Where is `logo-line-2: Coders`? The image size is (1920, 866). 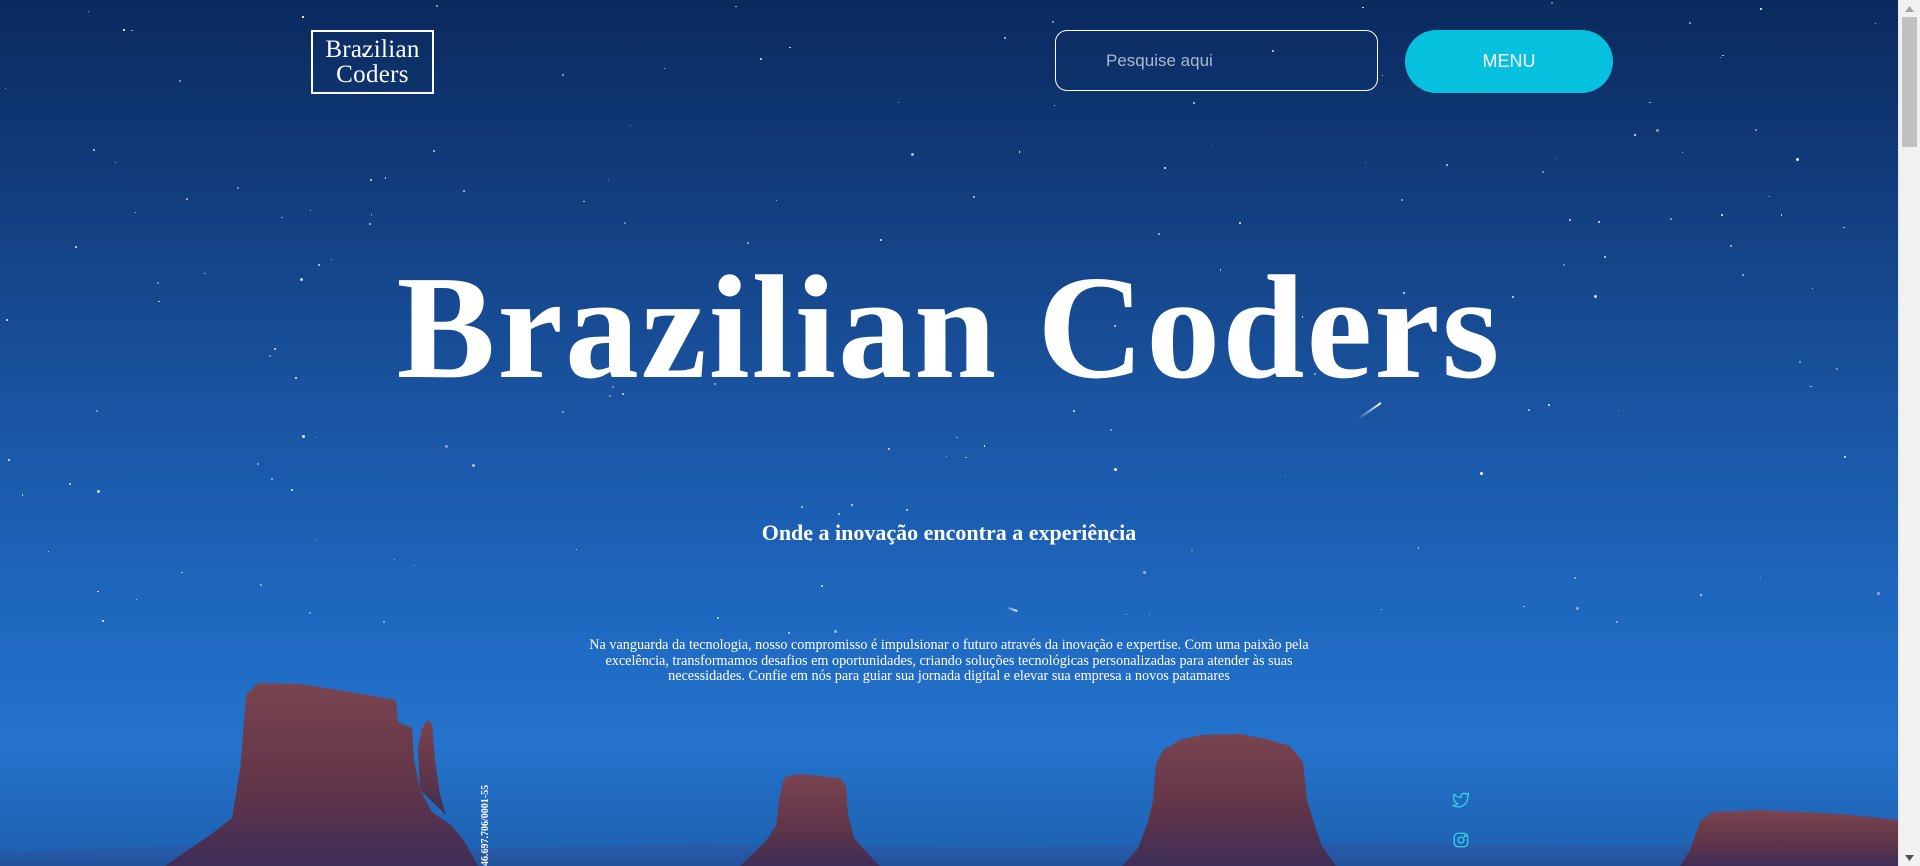
logo-line-2: Coders is located at coordinates (372, 74).